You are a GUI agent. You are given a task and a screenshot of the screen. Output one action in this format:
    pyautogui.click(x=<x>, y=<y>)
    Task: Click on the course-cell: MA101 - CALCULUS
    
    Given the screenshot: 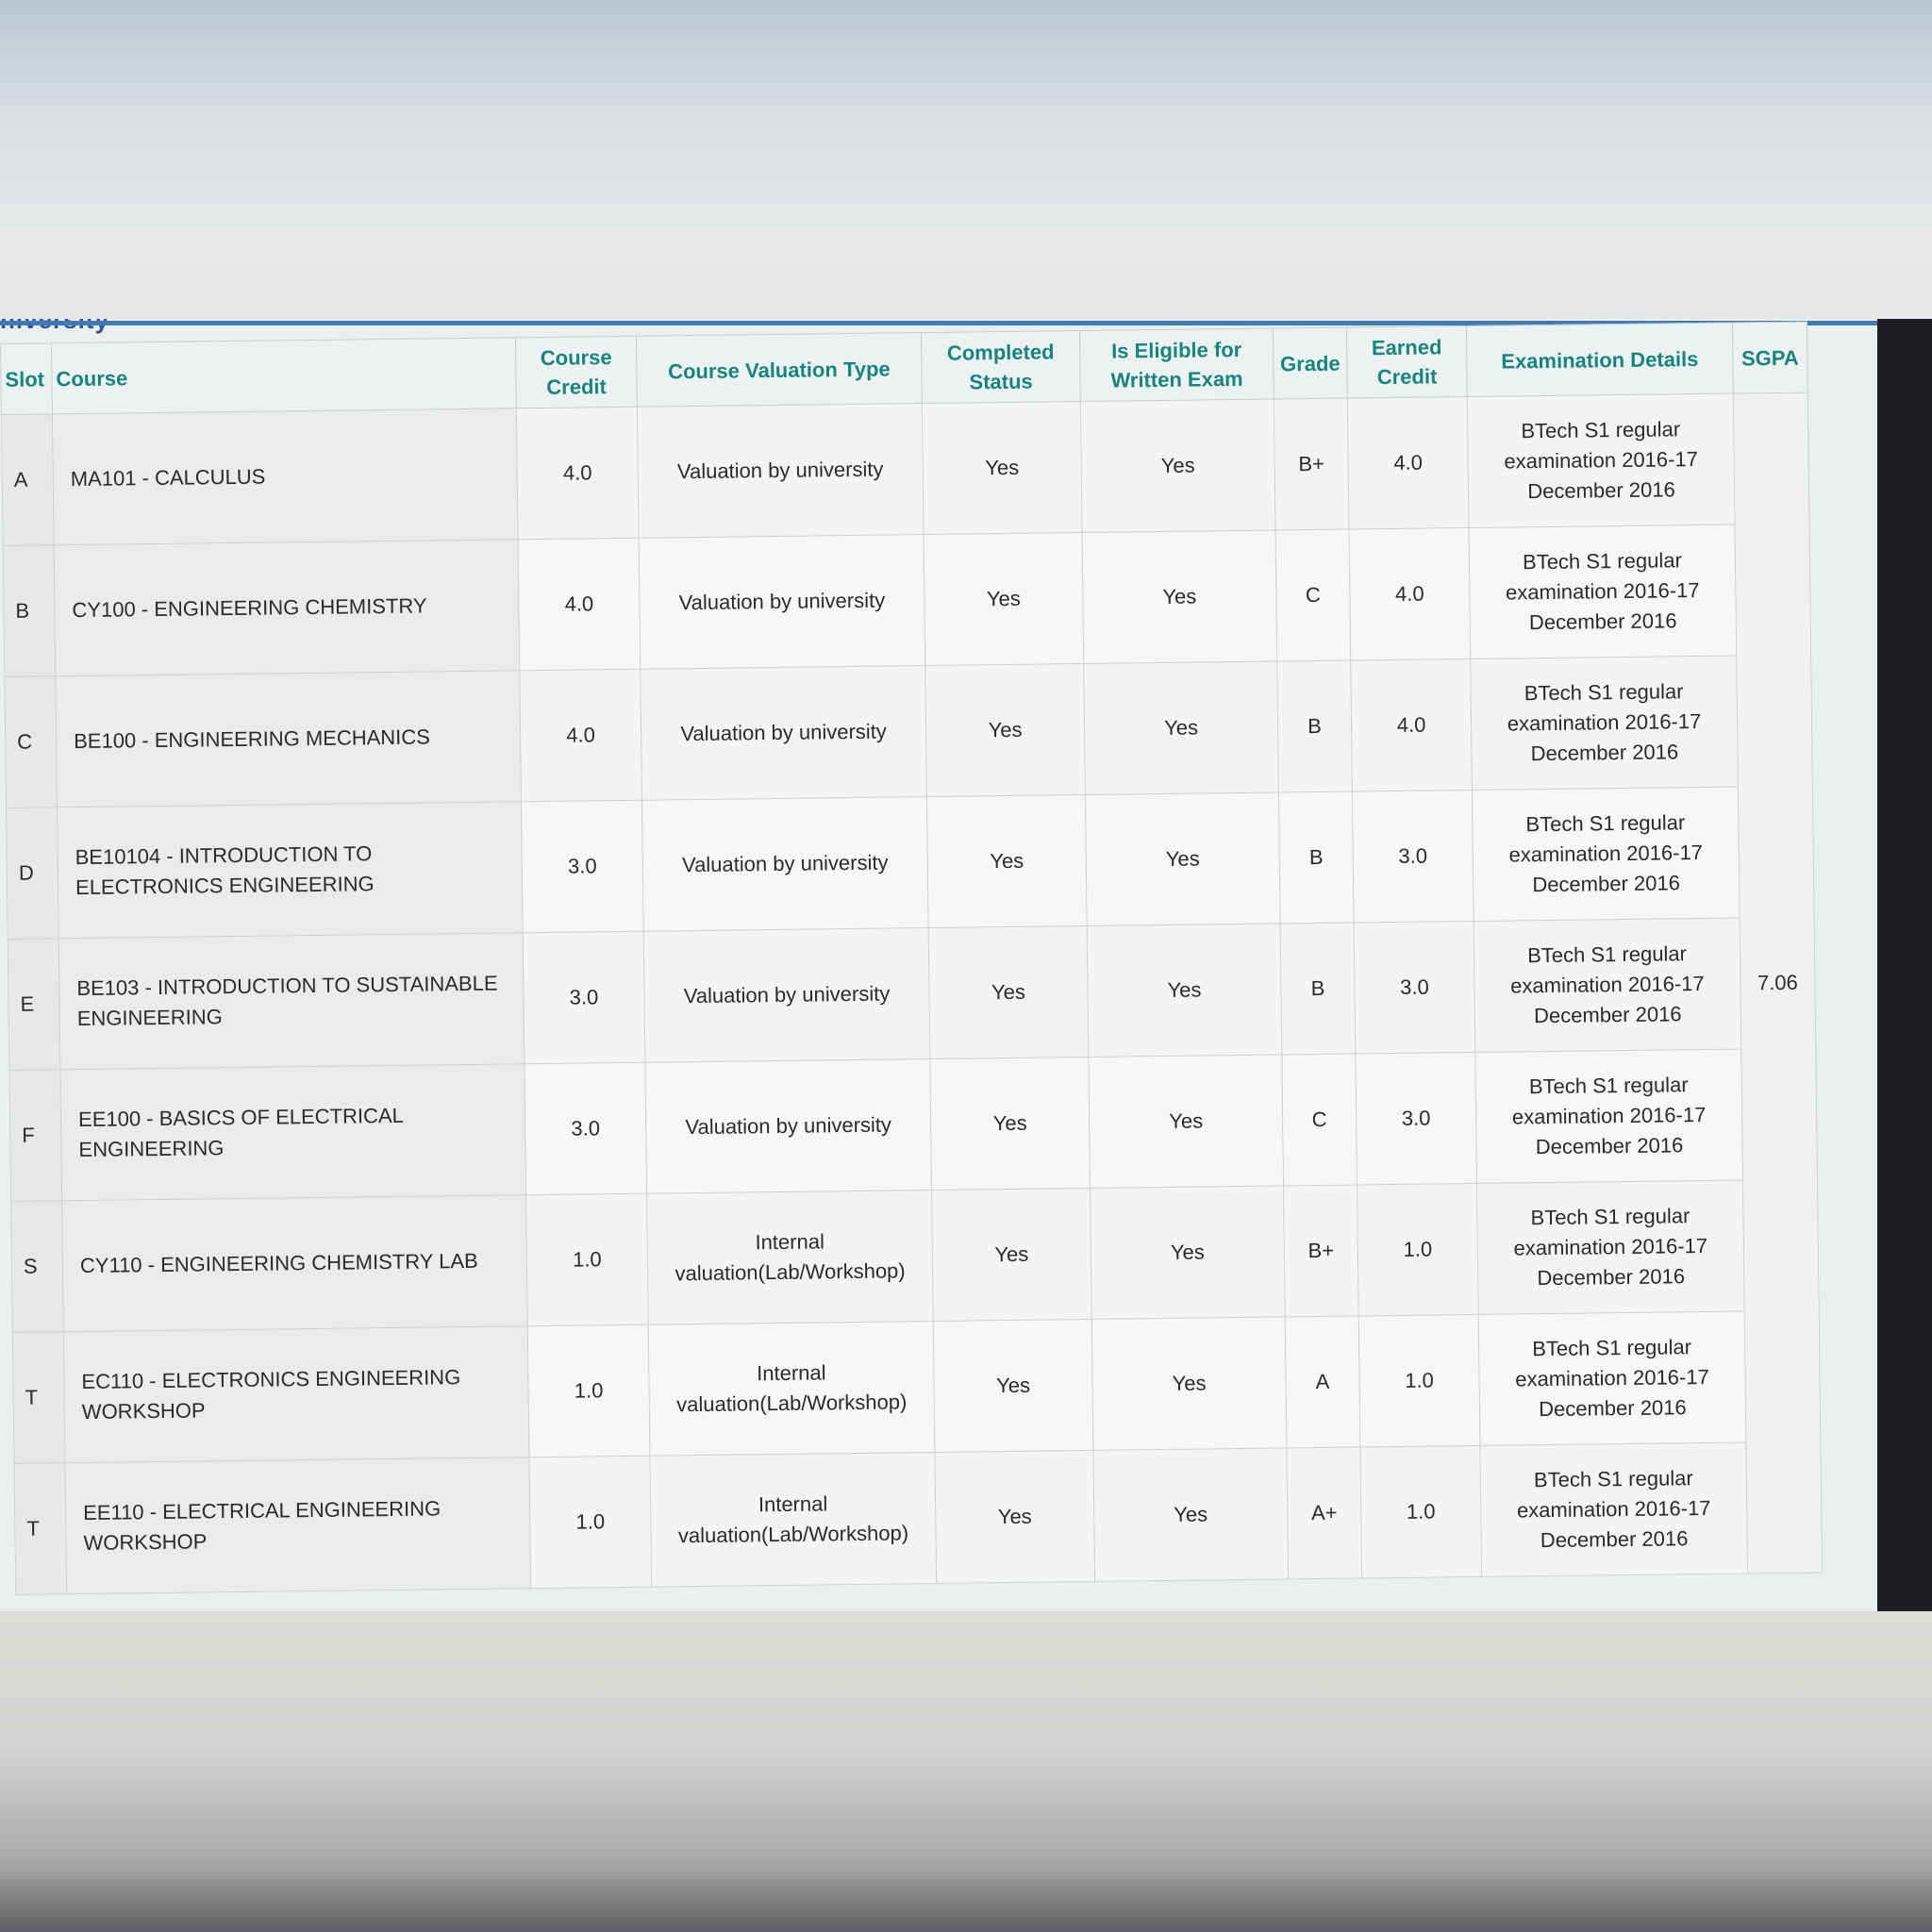 What is the action you would take?
    pyautogui.click(x=285, y=477)
    